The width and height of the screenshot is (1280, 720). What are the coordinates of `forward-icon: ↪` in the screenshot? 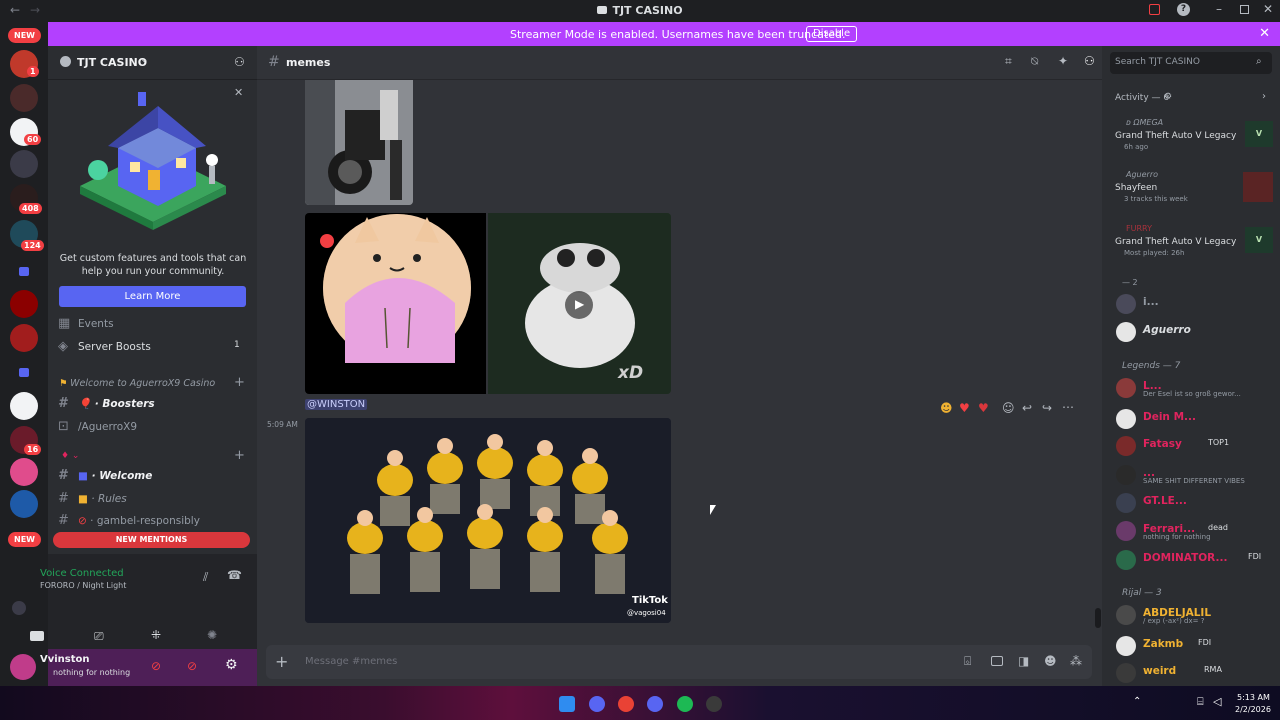 It's located at (1047, 408).